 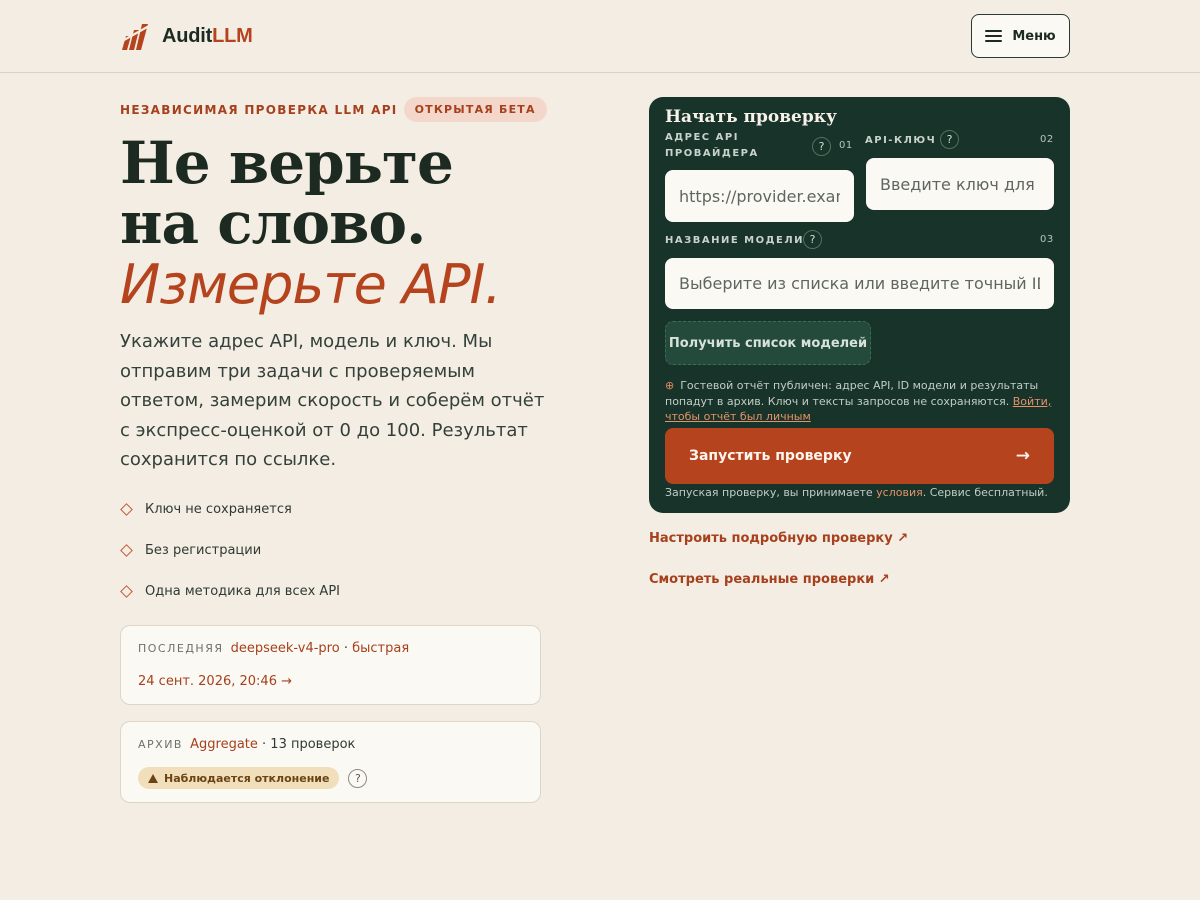 I want to click on hero-line-3: Измерьте API., so click(x=311, y=284).